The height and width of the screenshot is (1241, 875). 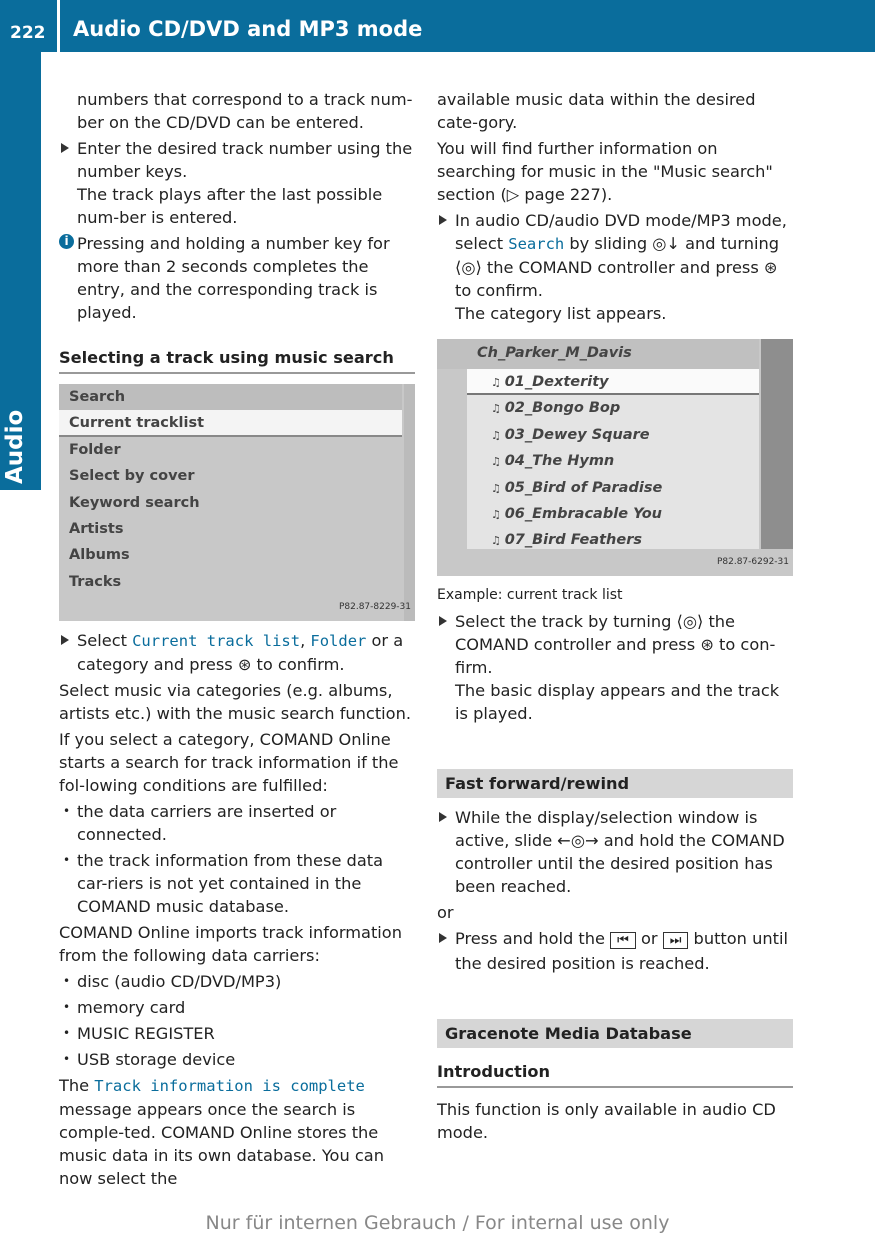 I want to click on track-title: 07_Bird Feathers, so click(x=573, y=540).